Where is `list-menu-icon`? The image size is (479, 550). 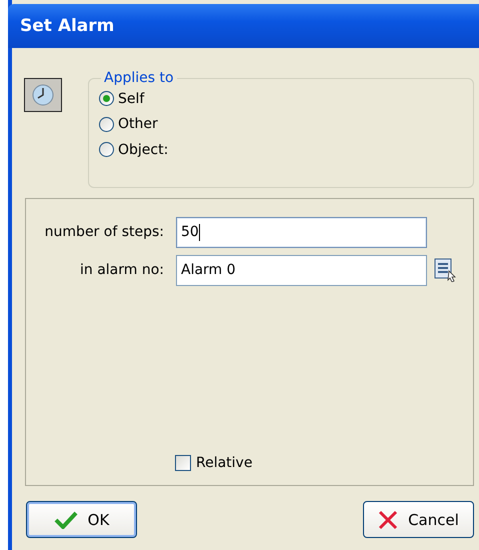
list-menu-icon is located at coordinates (445, 270).